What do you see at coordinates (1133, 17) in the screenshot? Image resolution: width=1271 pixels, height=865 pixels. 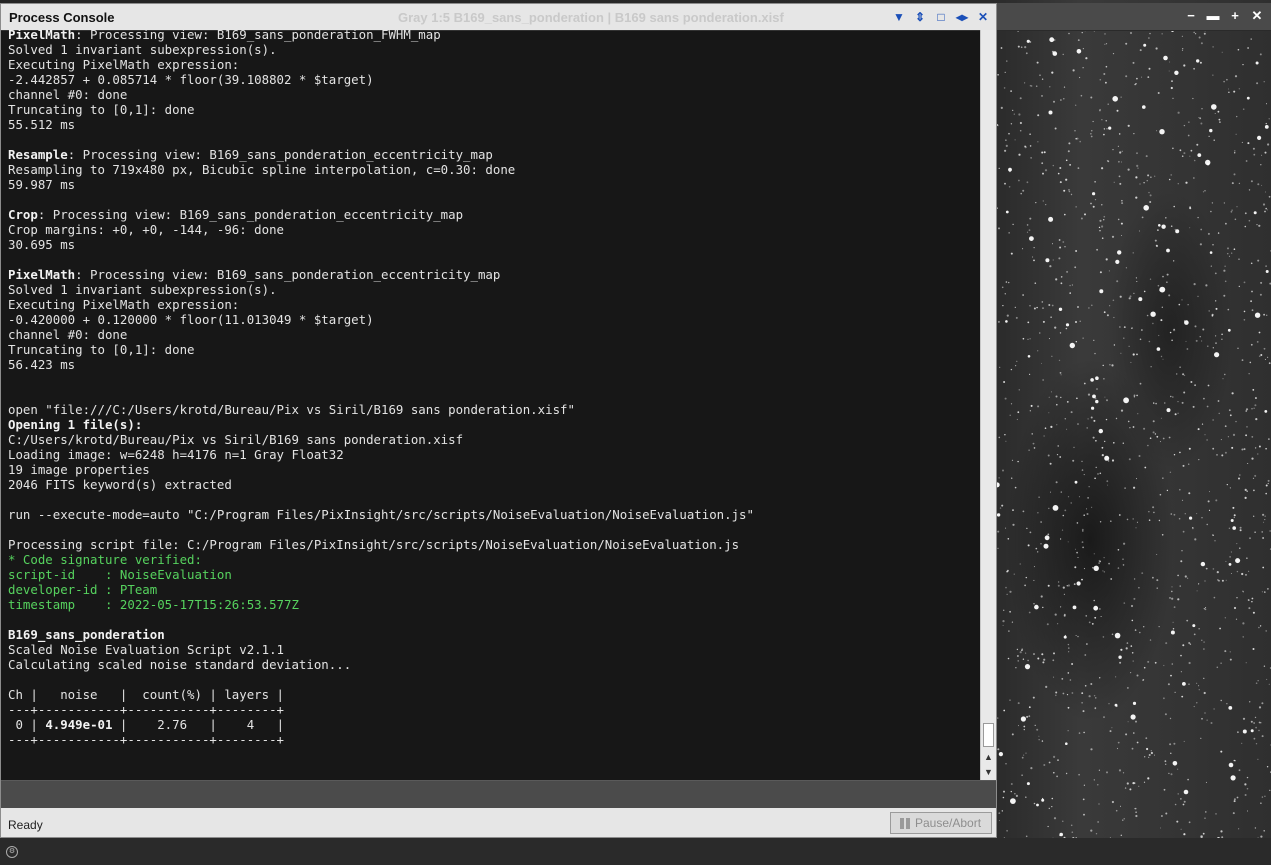 I see `image-window-titlebar: − ▬ + ✕` at bounding box center [1133, 17].